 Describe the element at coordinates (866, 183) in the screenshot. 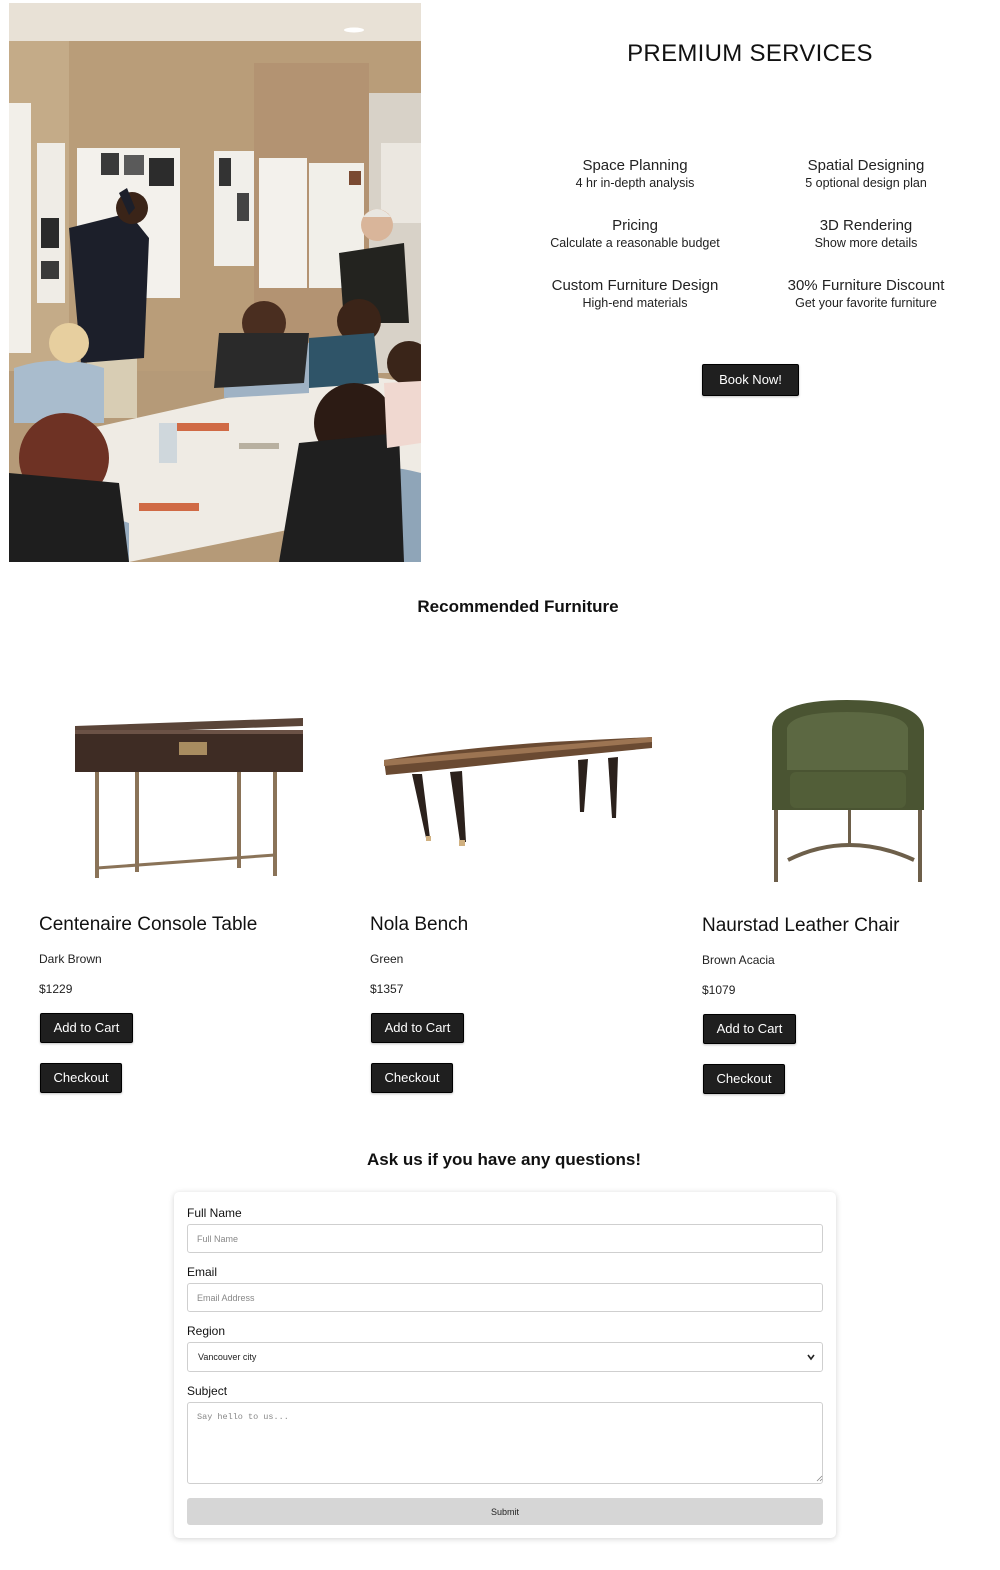

I see `service-subtitle: 5 optional design plan` at that location.